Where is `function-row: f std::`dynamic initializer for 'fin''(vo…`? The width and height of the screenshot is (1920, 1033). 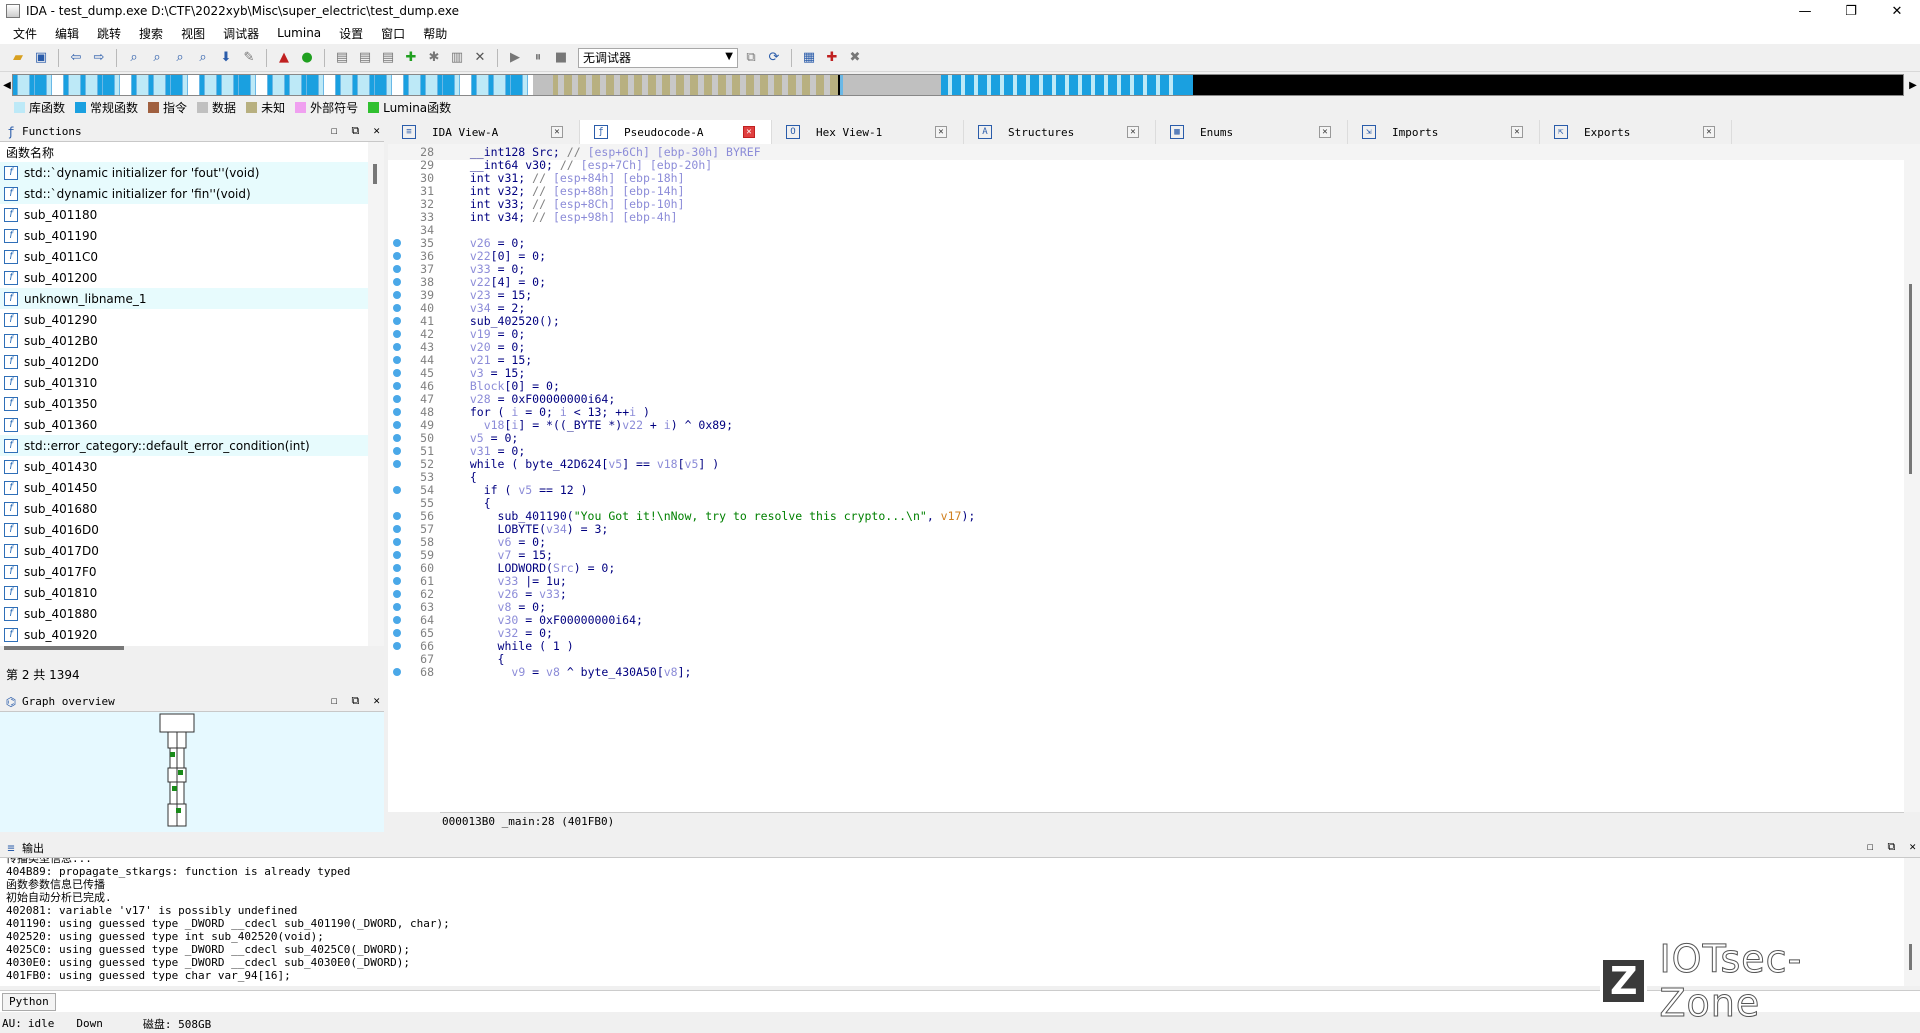
function-row: f std::`dynamic initializer for 'fin''(vo… is located at coordinates (184, 193).